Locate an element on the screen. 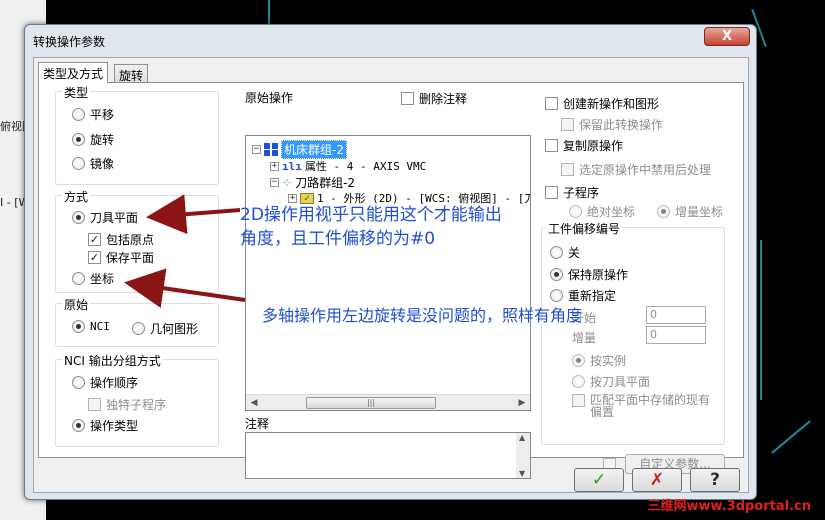 The height and width of the screenshot is (520, 825). annotation-2d-note-line1: 2D操作用视乎只能用这个才能输出 is located at coordinates (371, 215).